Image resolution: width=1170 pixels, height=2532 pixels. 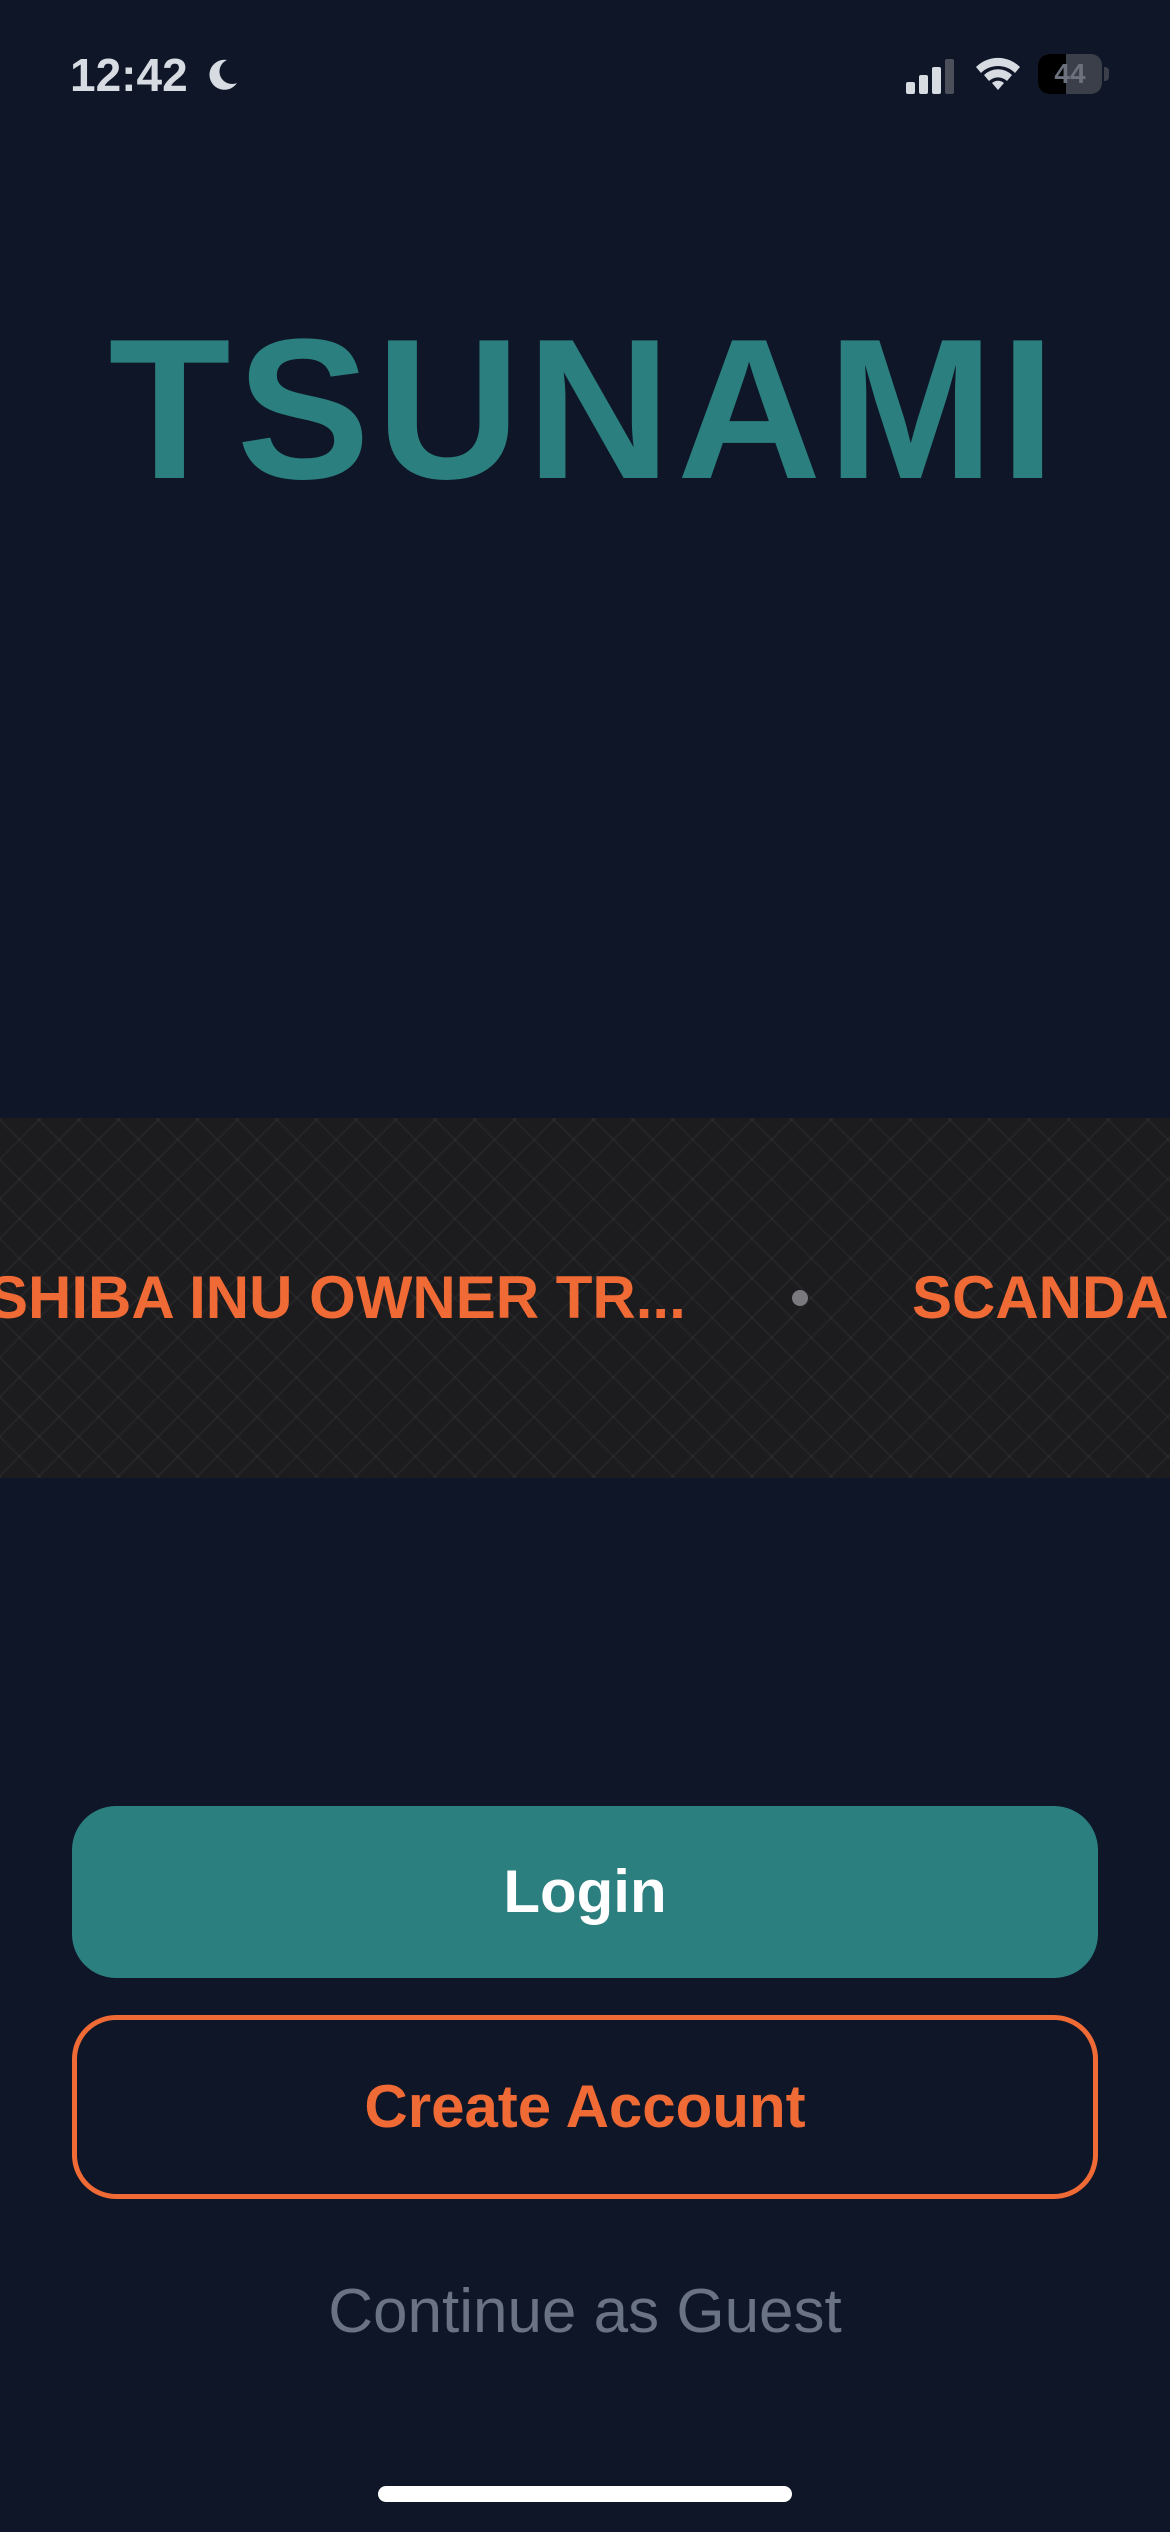 I want to click on app-logo-title: TSUNAMI, so click(x=585, y=409).